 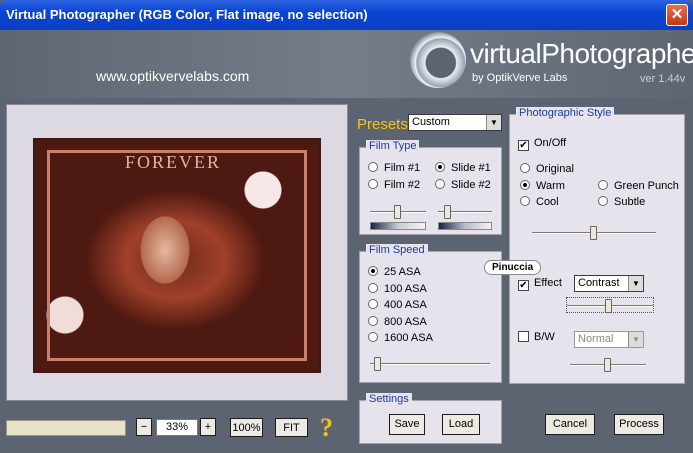 I want to click on effect-value: Contrast, so click(x=599, y=283).